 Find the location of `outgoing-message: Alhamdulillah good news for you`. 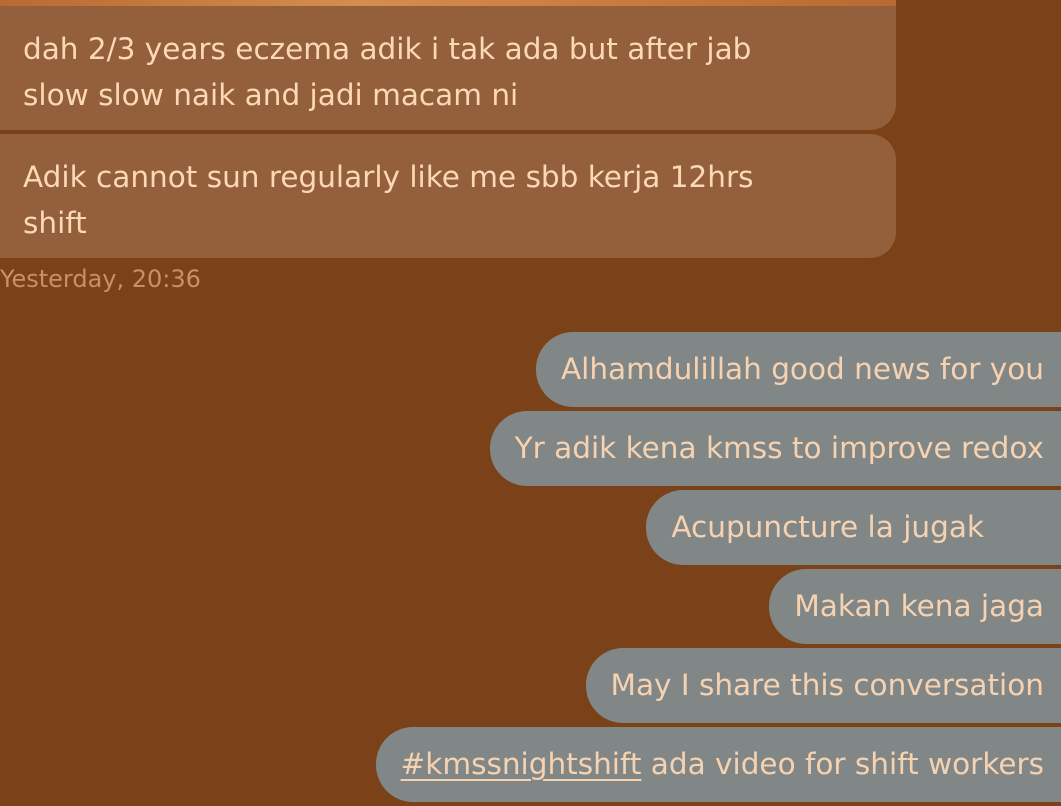

outgoing-message: Alhamdulillah good news for you is located at coordinates (798, 369).